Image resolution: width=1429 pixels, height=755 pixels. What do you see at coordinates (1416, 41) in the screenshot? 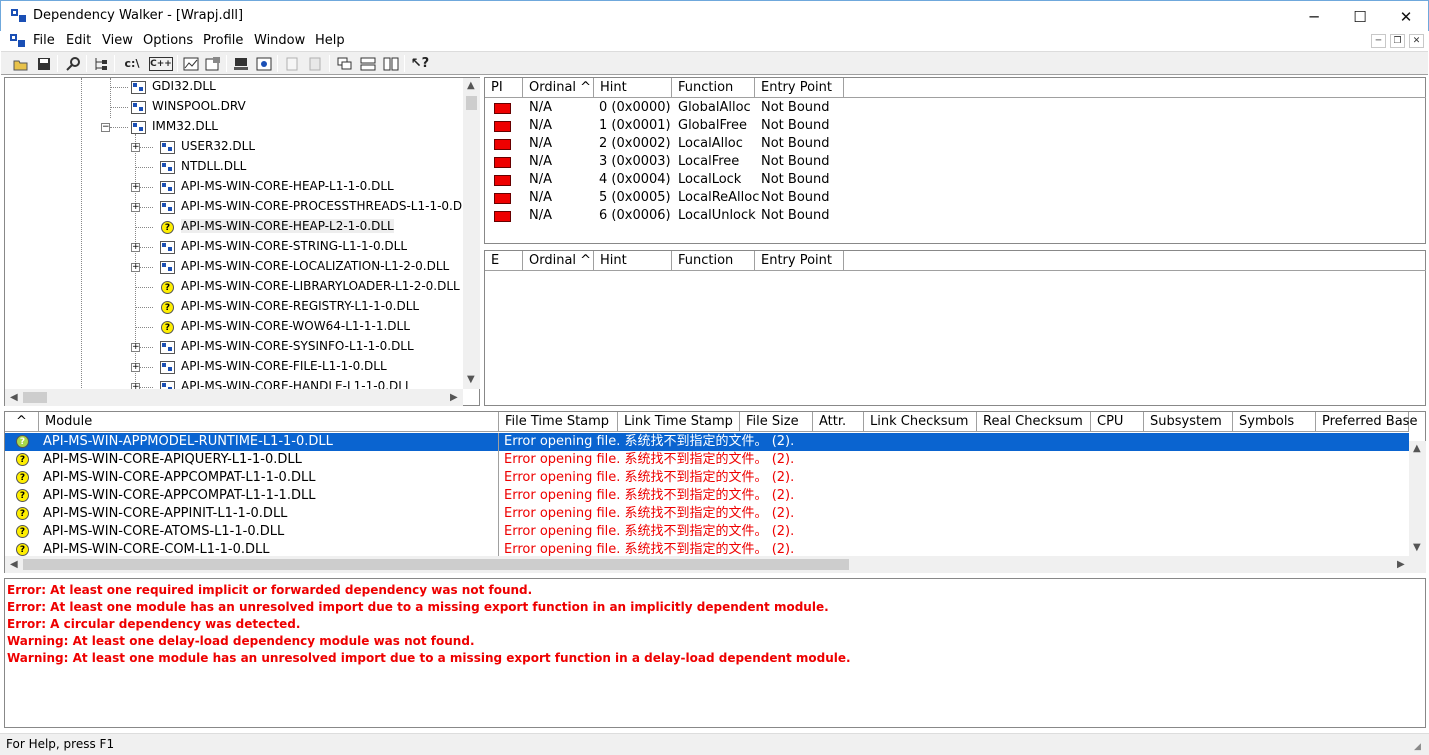
I see `mdi-close-icon: ✕` at bounding box center [1416, 41].